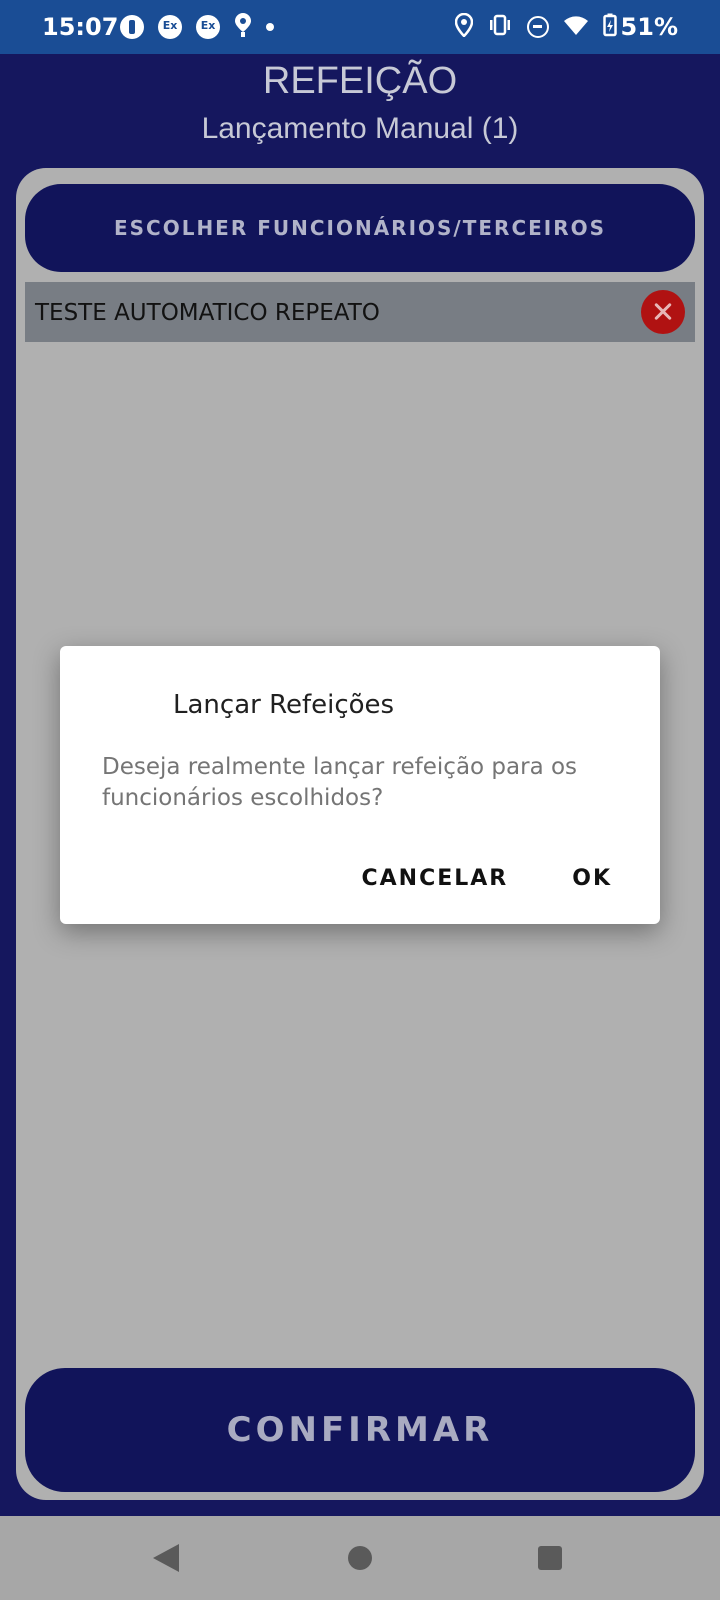 This screenshot has width=720, height=1600. Describe the element at coordinates (243, 27) in the screenshot. I see `maps-pin-icon` at that location.